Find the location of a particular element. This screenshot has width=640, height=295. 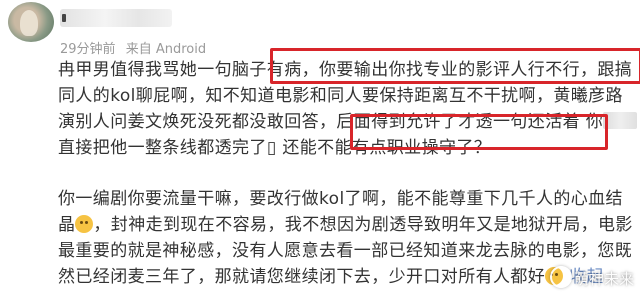

paragraph-1-text-c: 还能不能有点职业操守了？ is located at coordinates (384, 148).